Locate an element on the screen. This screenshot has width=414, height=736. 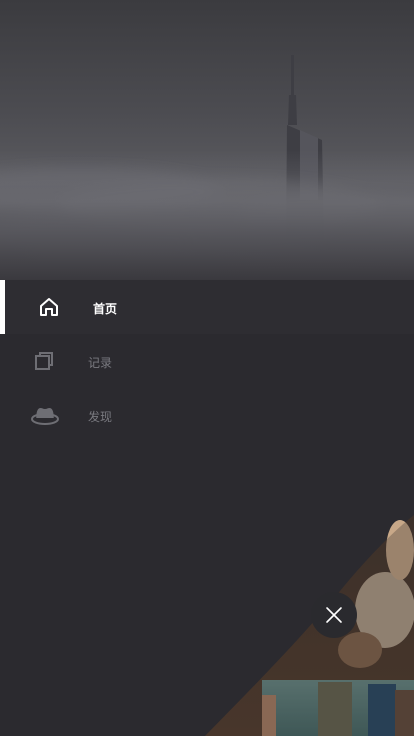
records-icon is located at coordinates (44, 361).